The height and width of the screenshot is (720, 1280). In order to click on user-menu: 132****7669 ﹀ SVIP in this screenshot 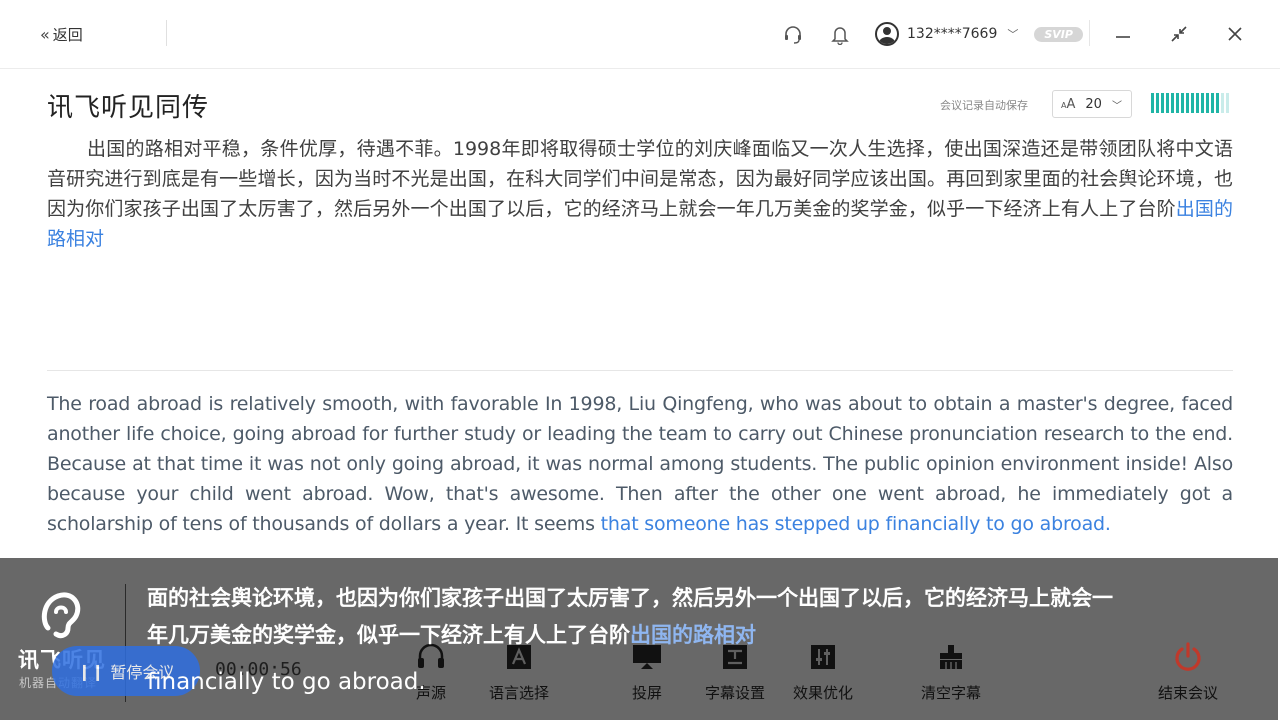, I will do `click(979, 34)`.